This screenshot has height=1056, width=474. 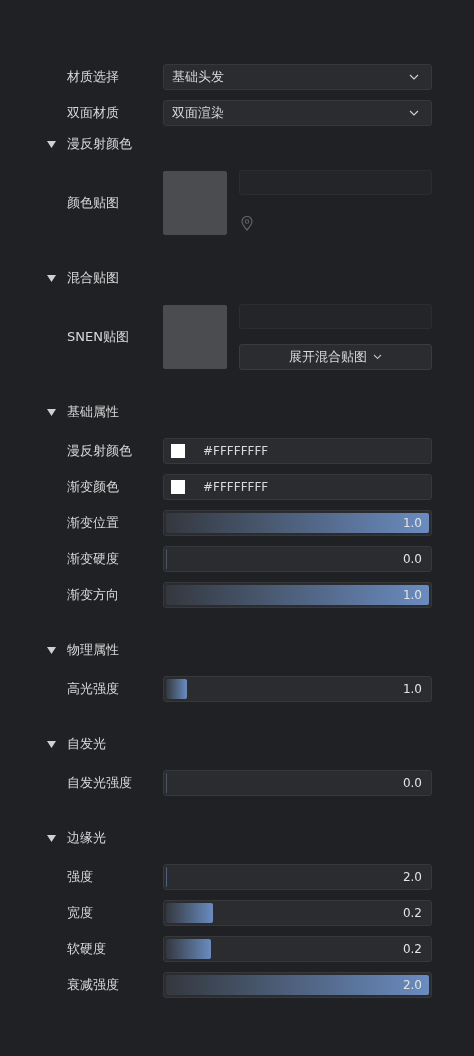 I want to click on section-title: 漫反射颜色, so click(x=99, y=144).